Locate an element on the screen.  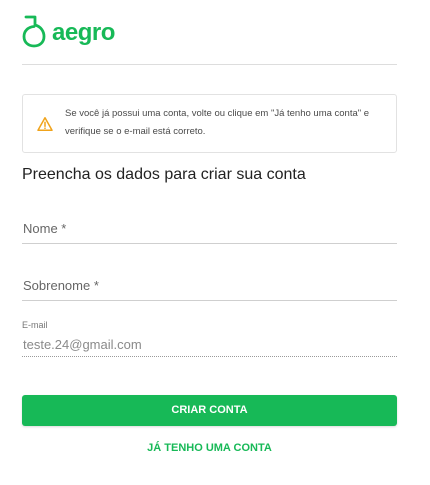
form-heading: Preencha os dados para criar sua conta is located at coordinates (164, 174).